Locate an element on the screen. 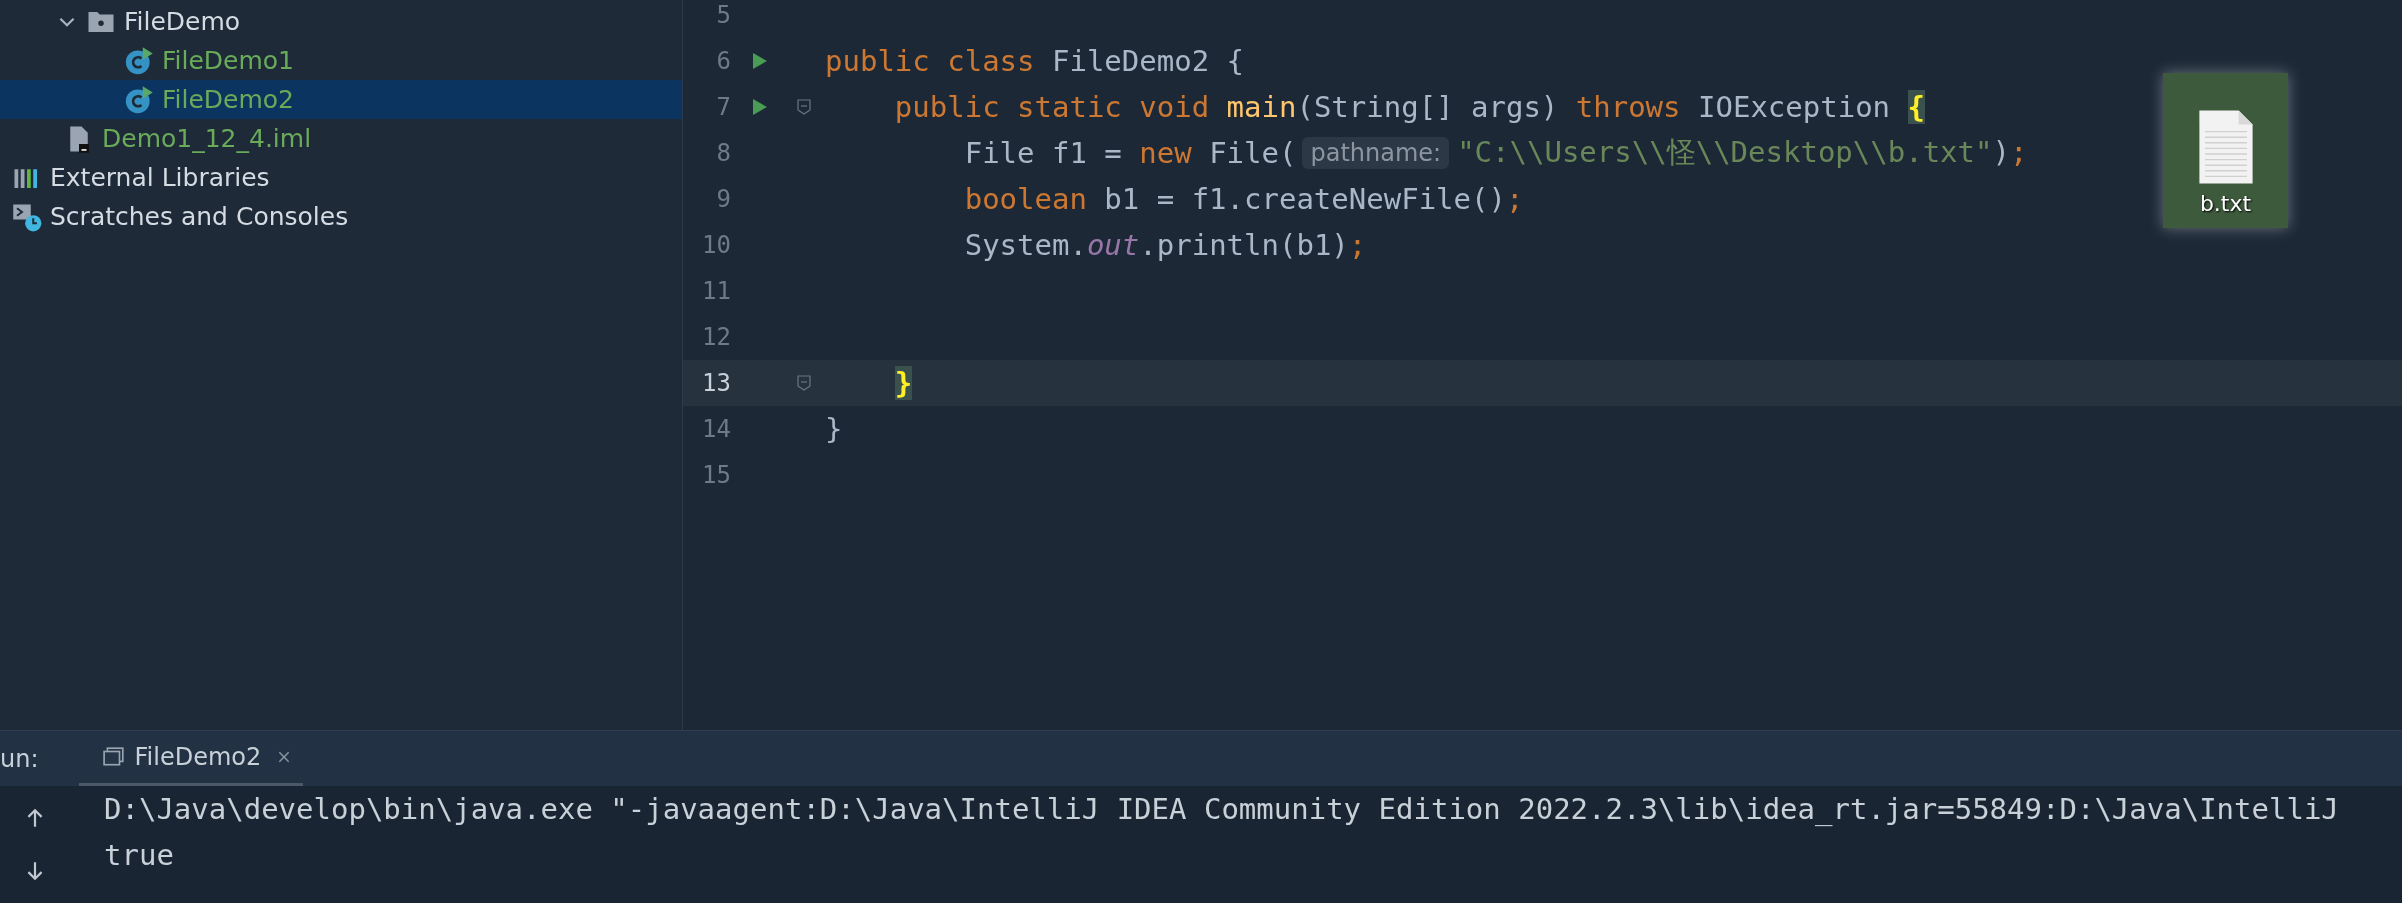 This screenshot has height=903, width=2402. tree-item: FileDemo is located at coordinates (341, 21).